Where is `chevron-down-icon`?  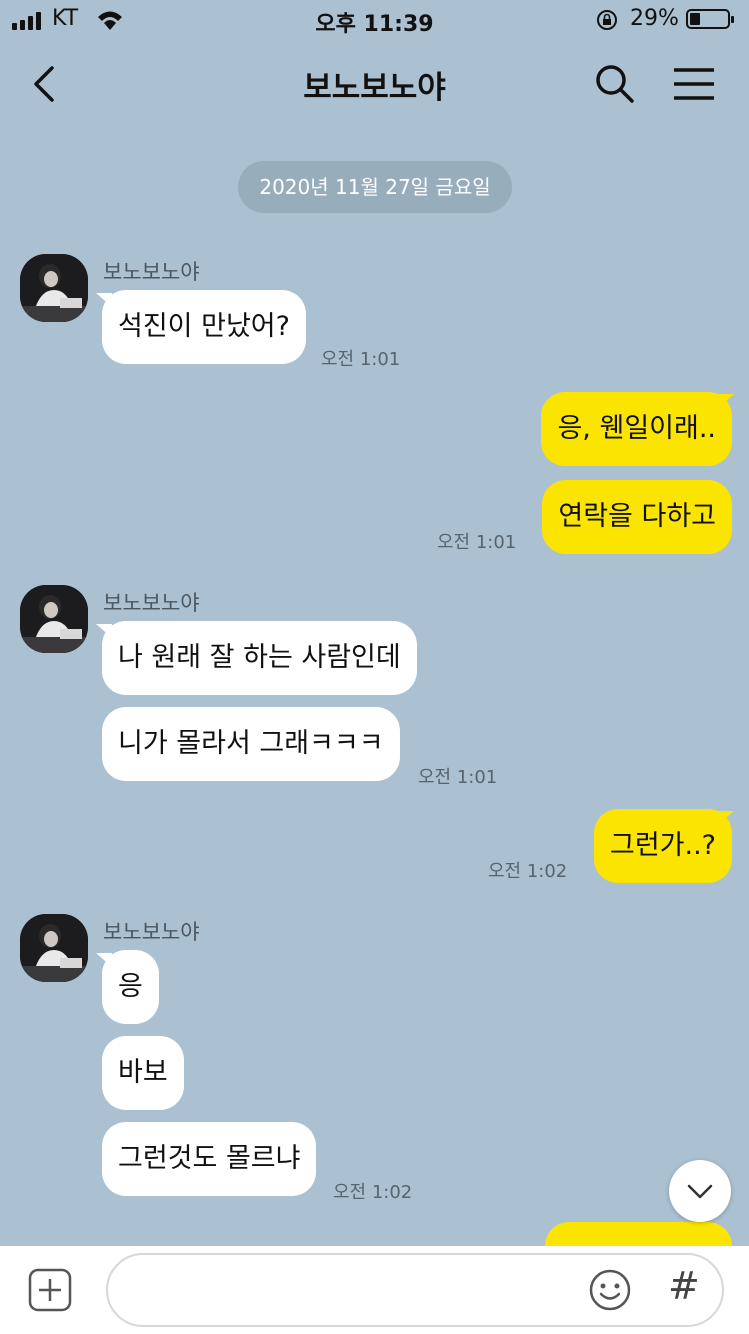
chevron-down-icon is located at coordinates (700, 1191).